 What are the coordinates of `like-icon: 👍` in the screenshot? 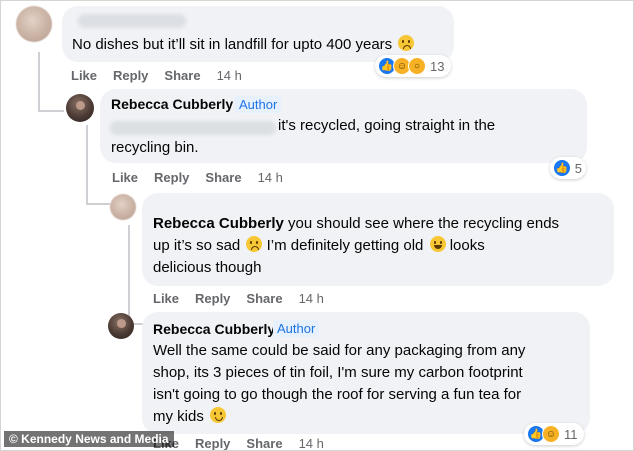 It's located at (562, 168).